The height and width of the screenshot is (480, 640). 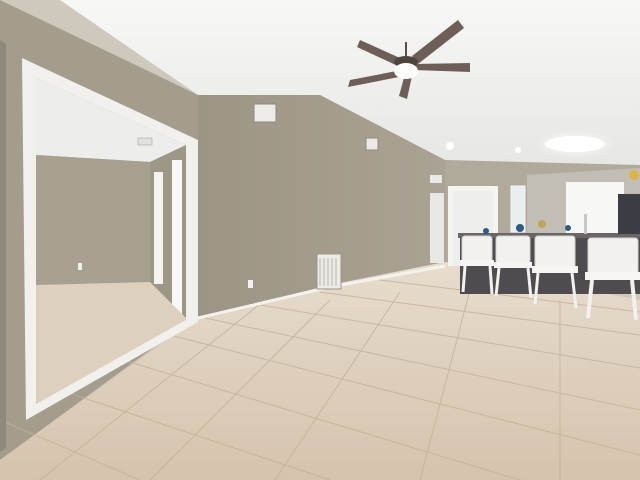 What do you see at coordinates (145, 141) in the screenshot?
I see `inner-ceiling-vent` at bounding box center [145, 141].